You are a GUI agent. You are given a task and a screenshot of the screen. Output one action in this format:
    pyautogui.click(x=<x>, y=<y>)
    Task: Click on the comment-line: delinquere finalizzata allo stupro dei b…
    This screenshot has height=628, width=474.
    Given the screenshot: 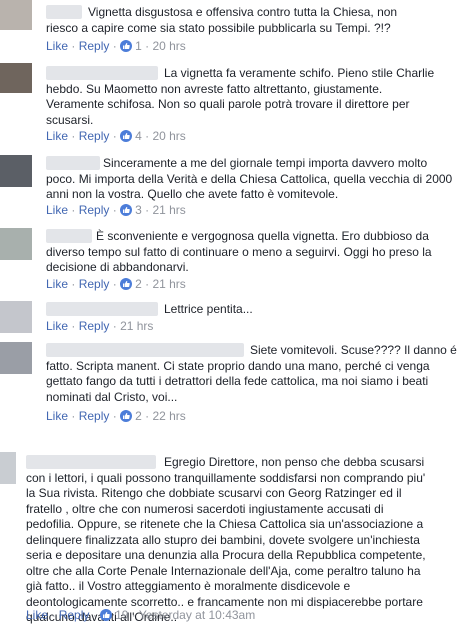 What is the action you would take?
    pyautogui.click(x=223, y=539)
    